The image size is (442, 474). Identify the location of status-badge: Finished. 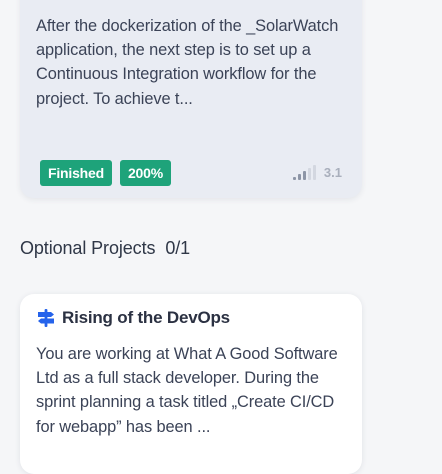
(76, 173).